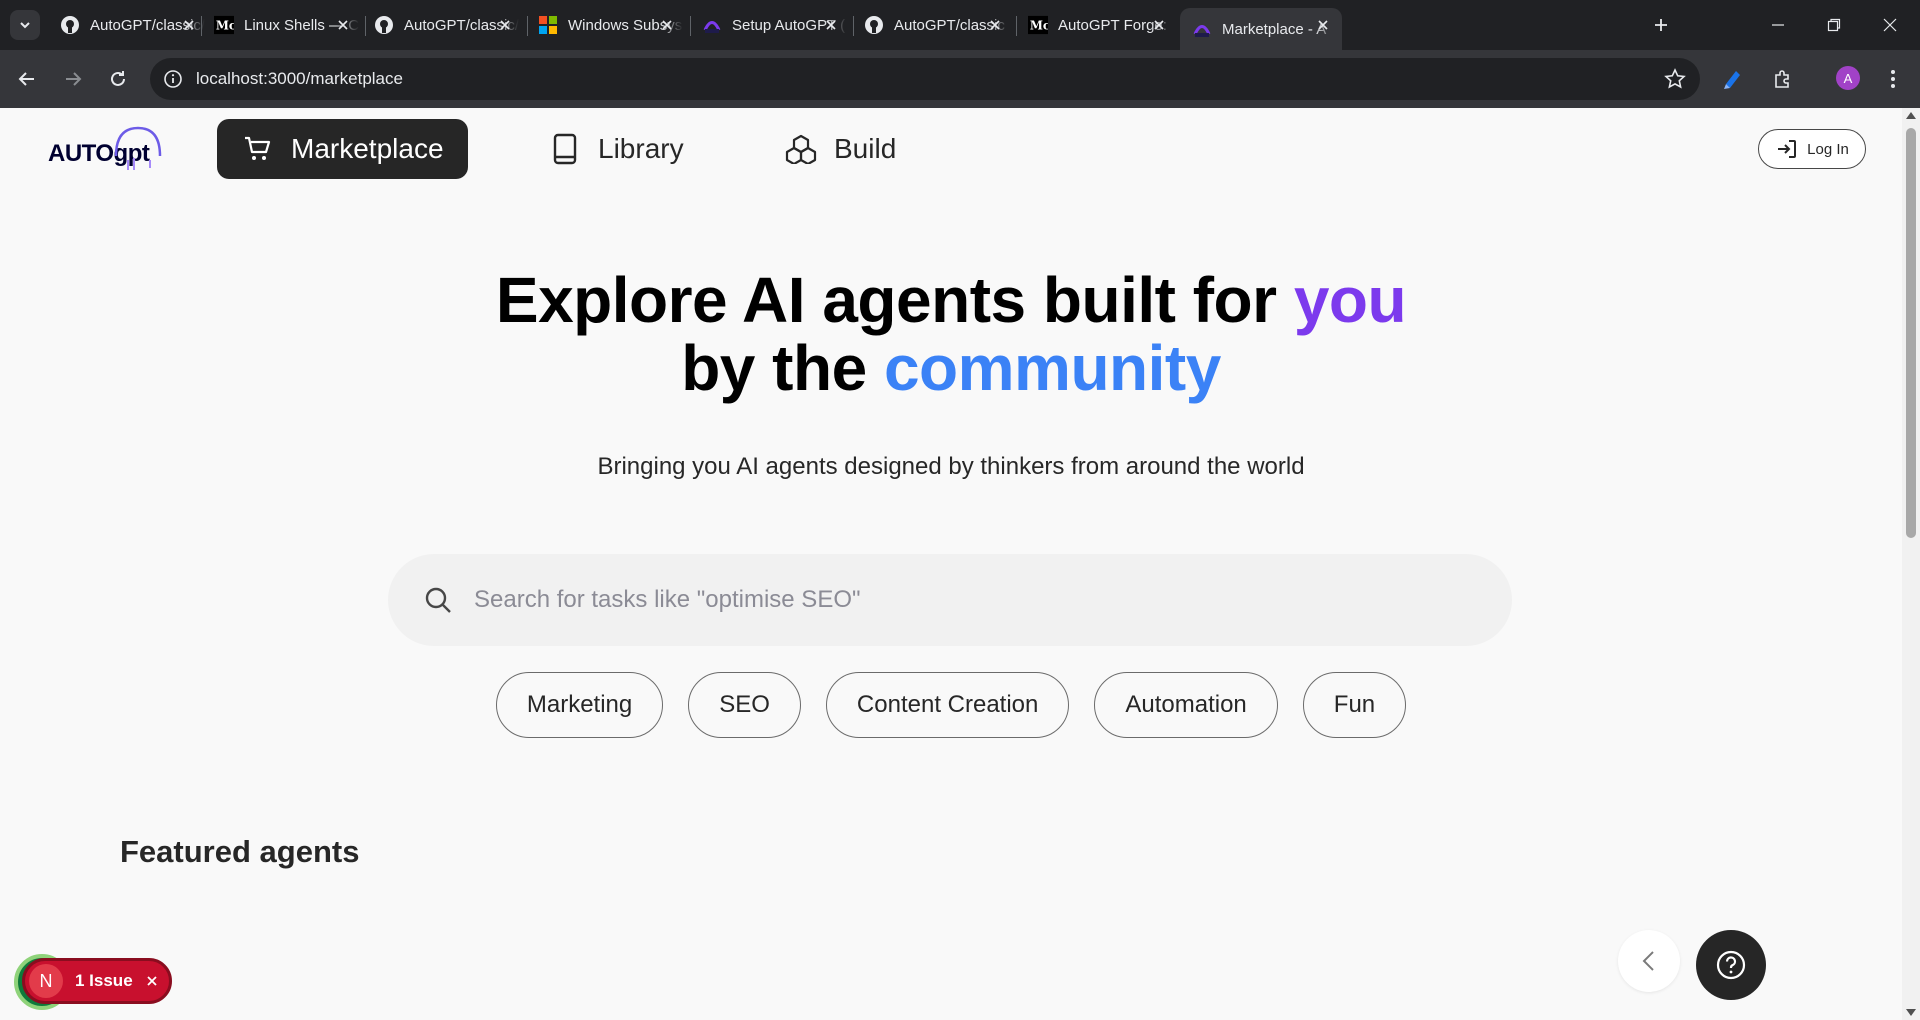 The width and height of the screenshot is (1920, 1020). Describe the element at coordinates (565, 149) in the screenshot. I see `book-icon` at that location.